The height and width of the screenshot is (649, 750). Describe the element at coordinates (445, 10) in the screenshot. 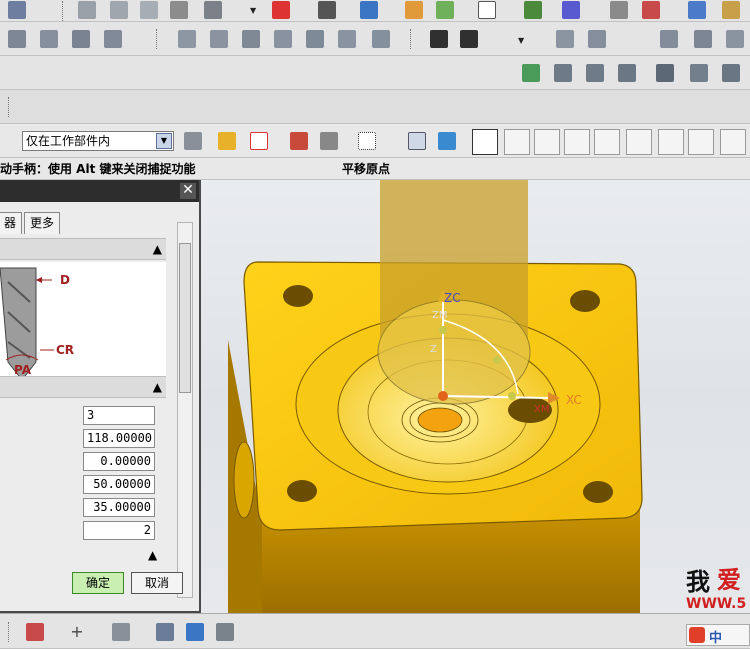

I see `sketch-icon` at that location.